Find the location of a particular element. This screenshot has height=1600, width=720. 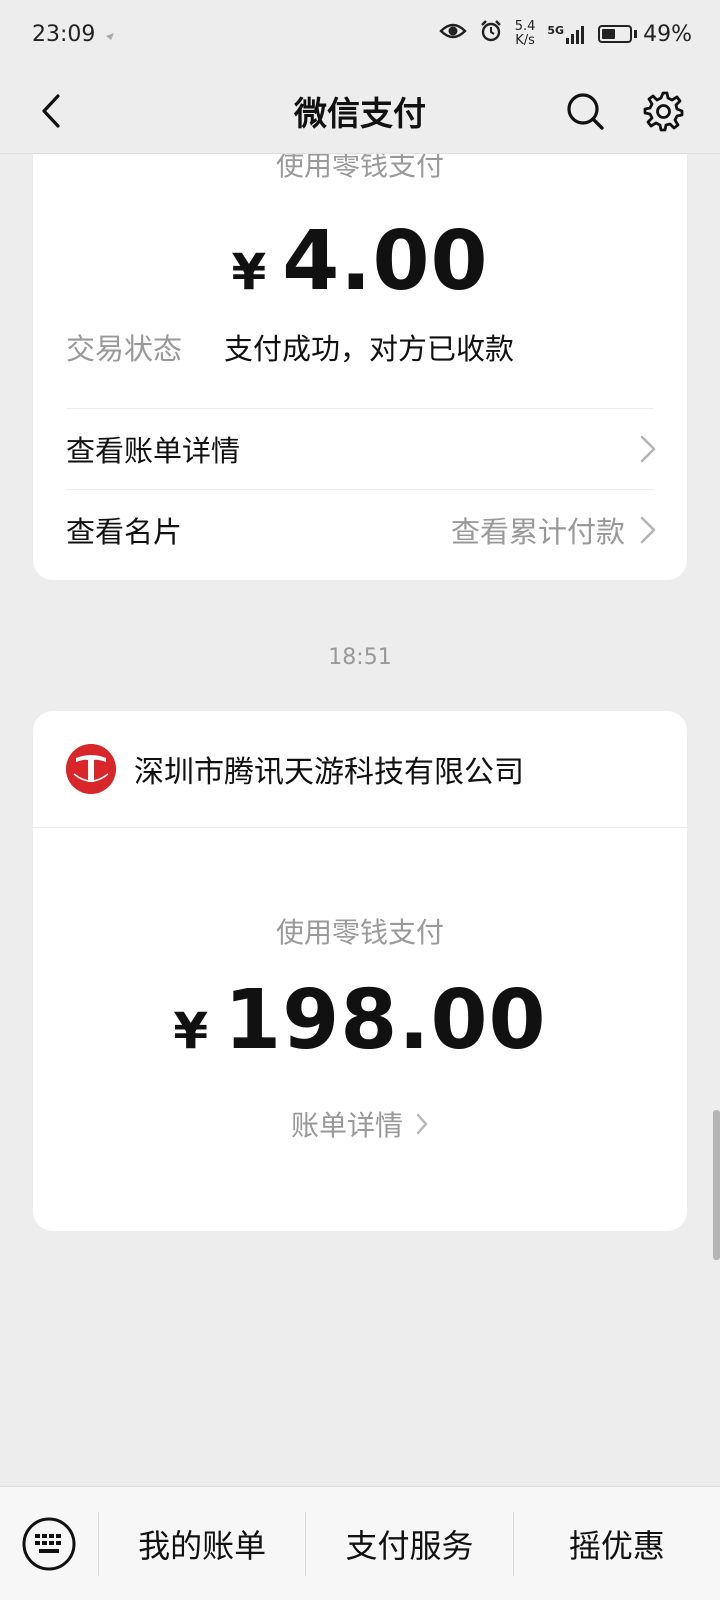

page-title: 微信支付 is located at coordinates (360, 113).